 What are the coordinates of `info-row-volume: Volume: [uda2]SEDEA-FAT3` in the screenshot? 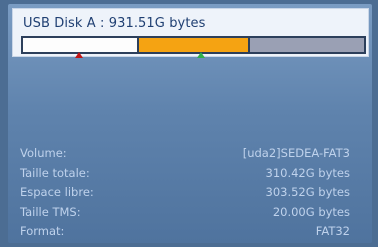 It's located at (185, 156).